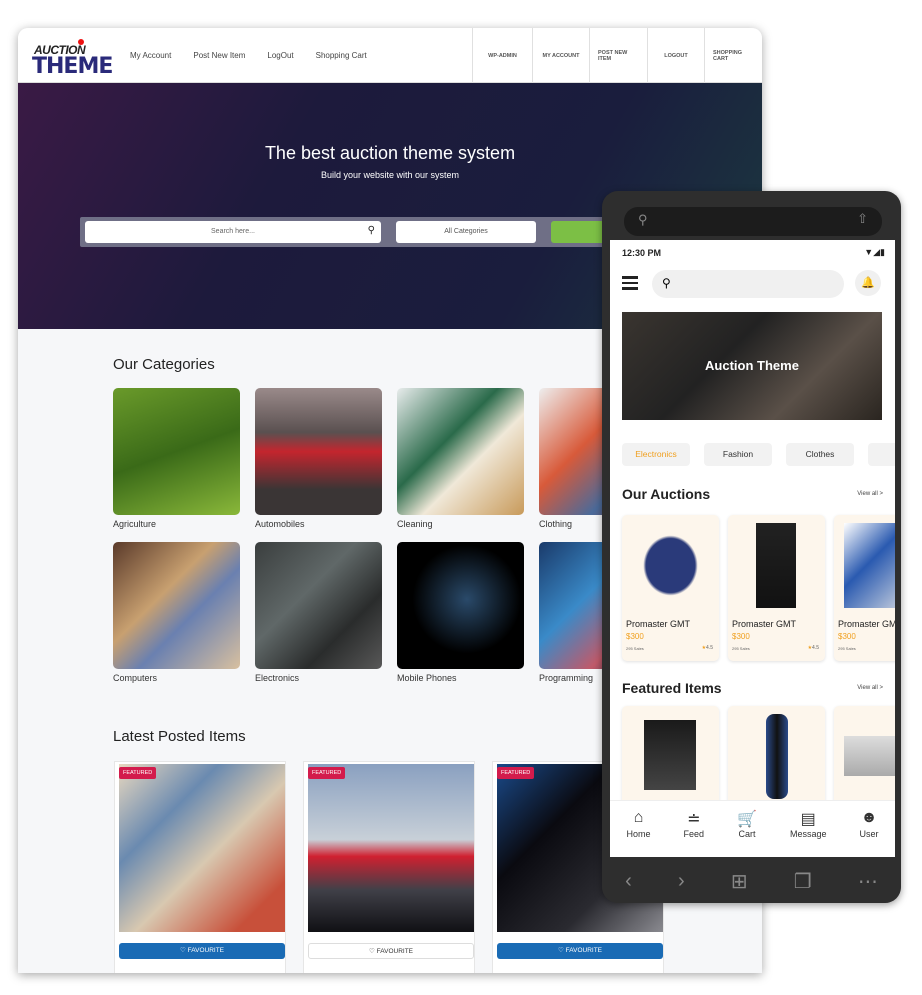 The image size is (922, 995). Describe the element at coordinates (466, 232) in the screenshot. I see `category-select: All Categories` at that location.